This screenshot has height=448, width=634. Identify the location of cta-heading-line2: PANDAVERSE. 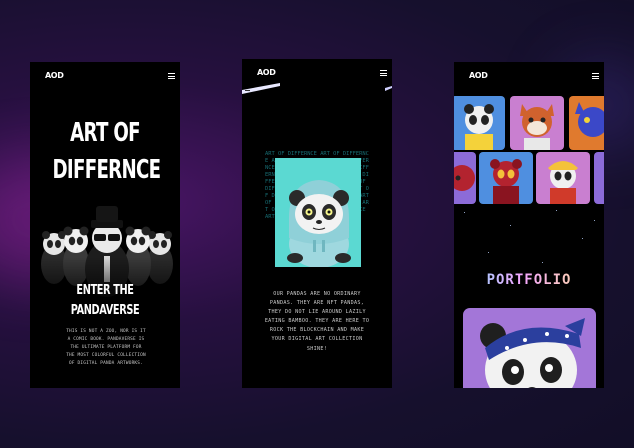
(105, 310).